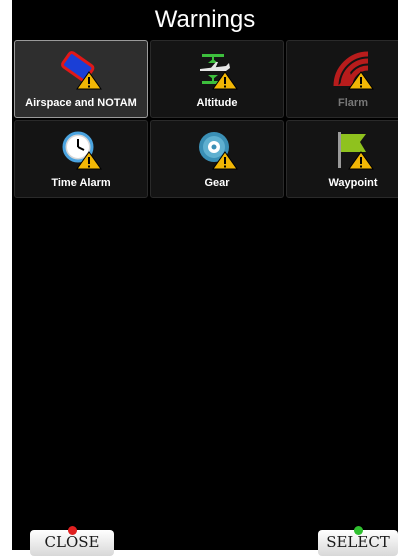  I want to click on page-title: Warnings, so click(205, 19).